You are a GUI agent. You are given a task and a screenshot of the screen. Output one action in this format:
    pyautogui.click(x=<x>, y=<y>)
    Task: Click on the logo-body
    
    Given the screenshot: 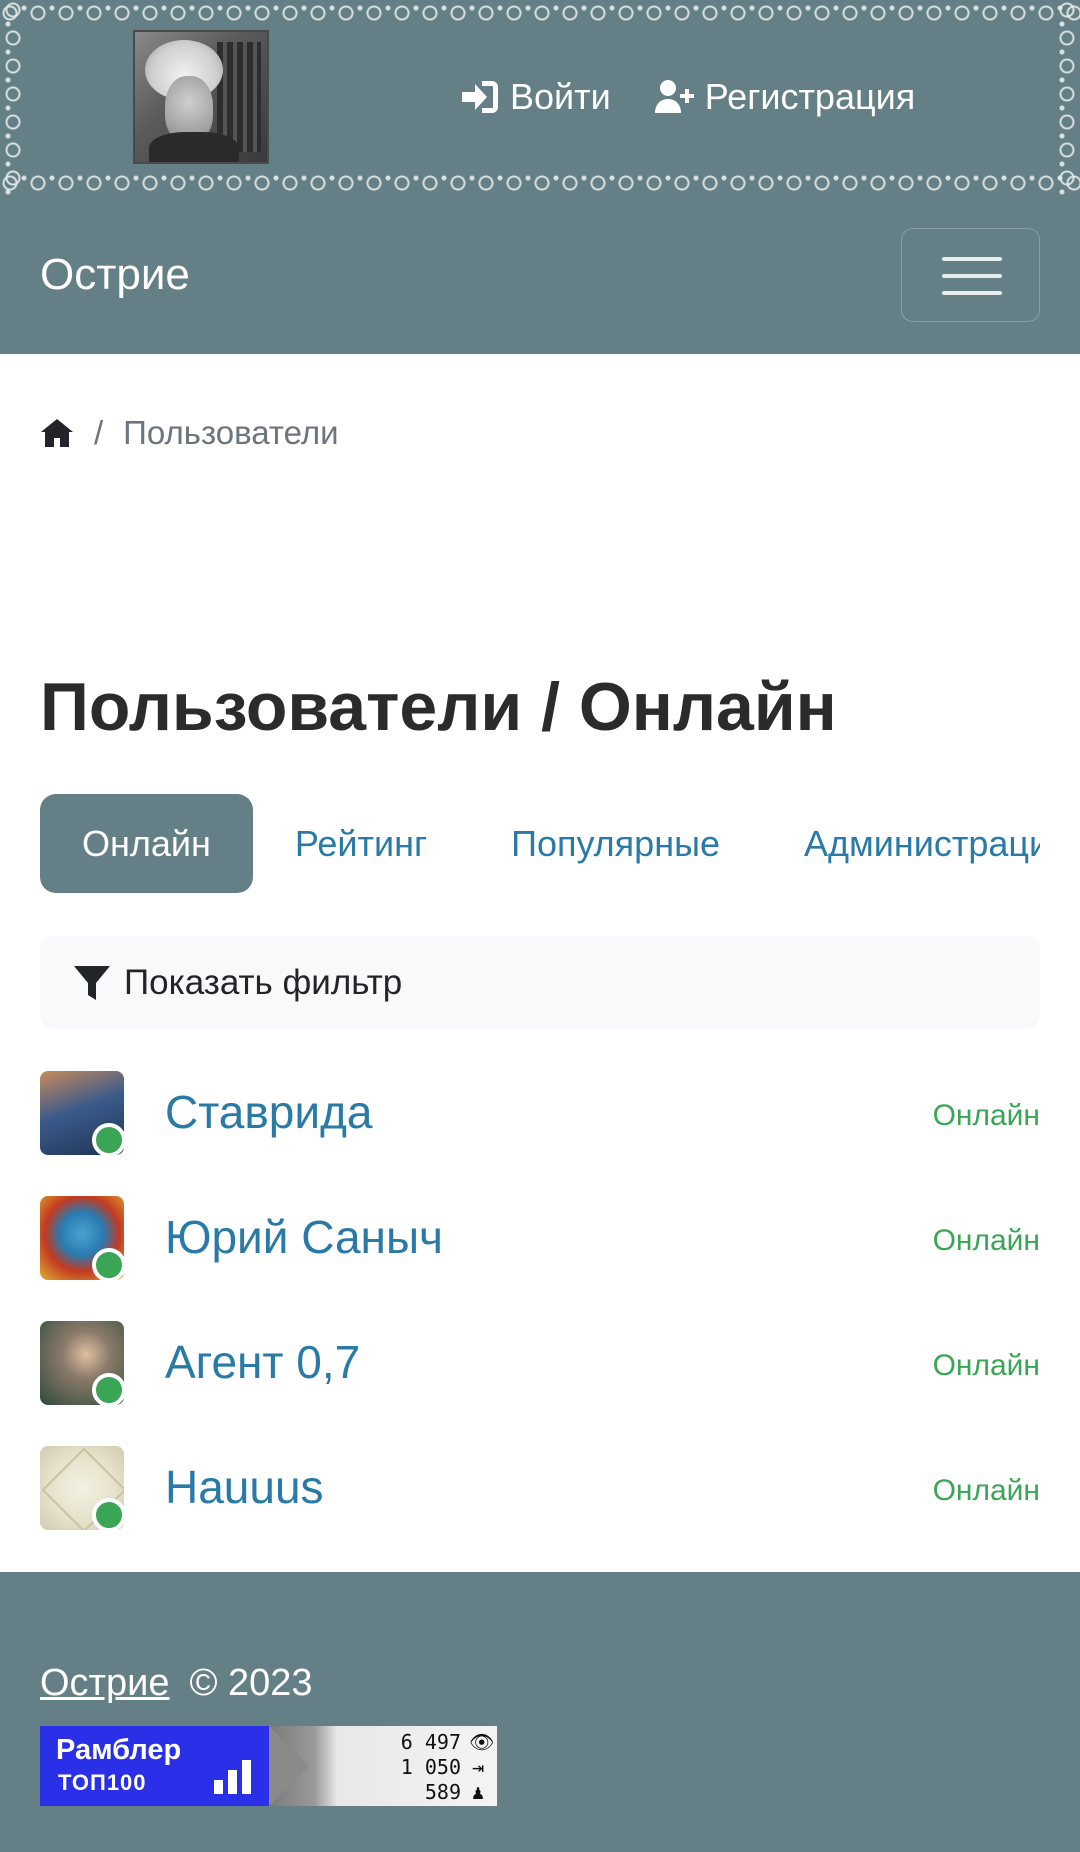 What is the action you would take?
    pyautogui.click(x=194, y=147)
    